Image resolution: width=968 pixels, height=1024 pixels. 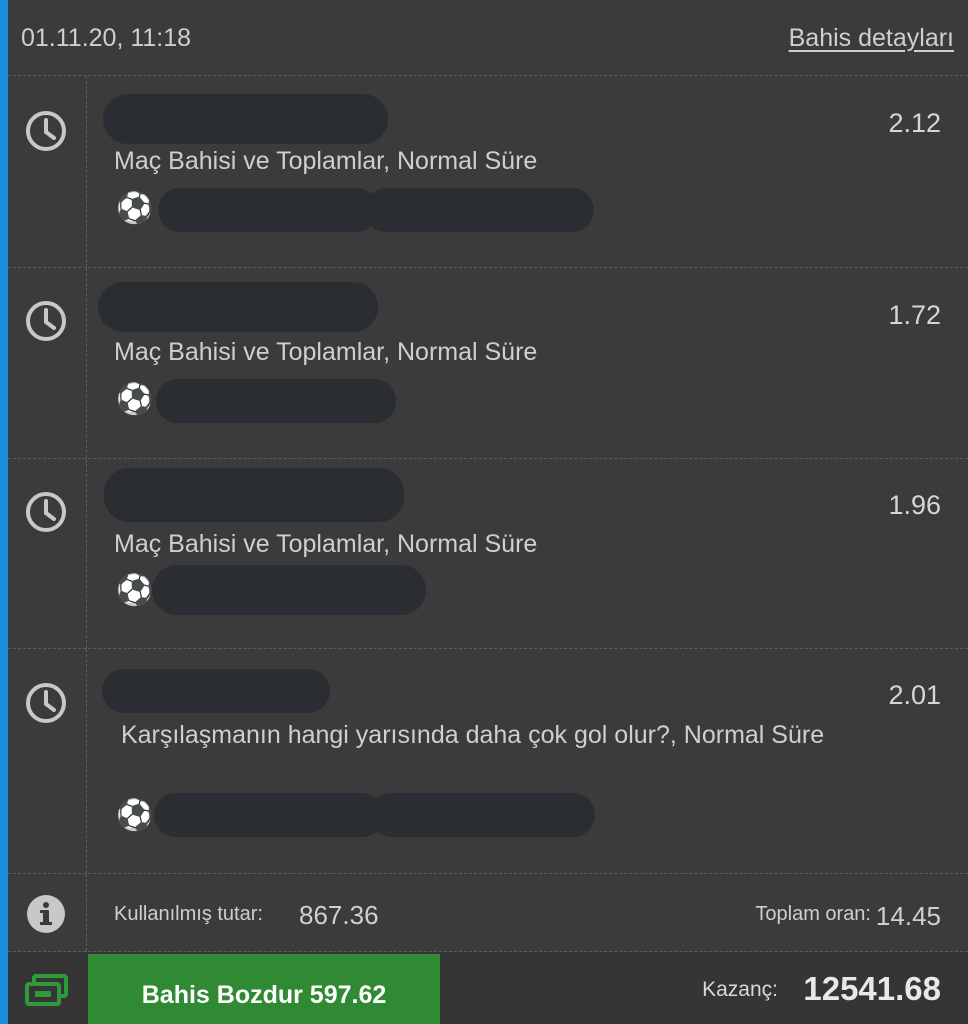 What do you see at coordinates (488, 988) in the screenshot?
I see `bet-footer: Bahis Bozdur 597.62 Kazanç: 12541.68` at bounding box center [488, 988].